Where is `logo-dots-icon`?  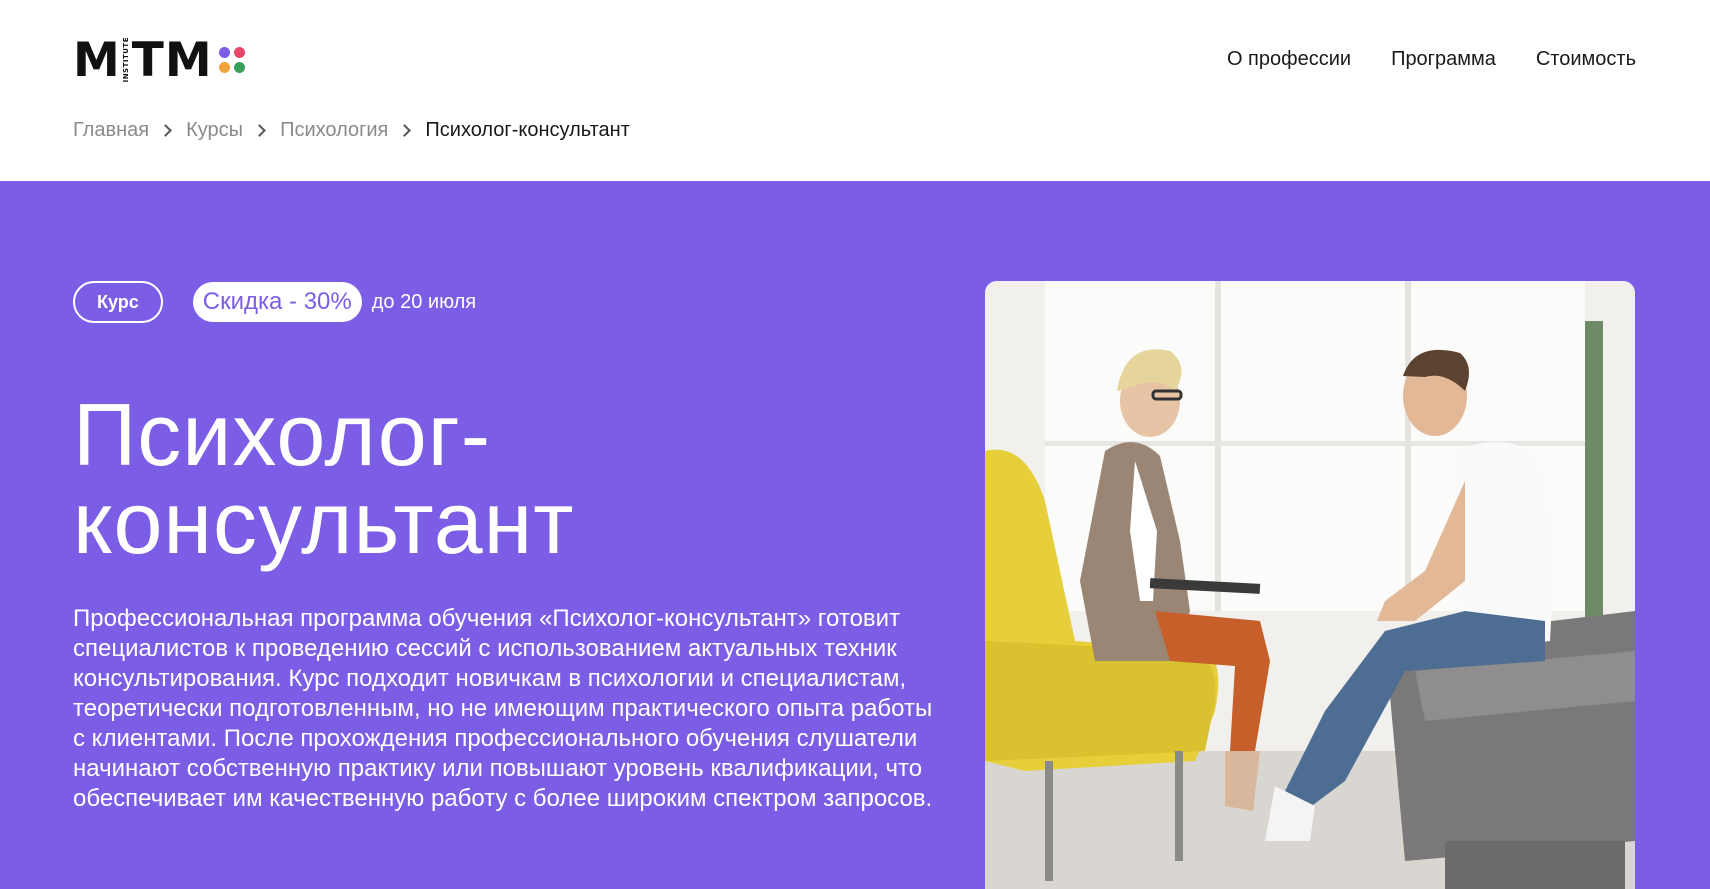
logo-dots-icon is located at coordinates (231, 60).